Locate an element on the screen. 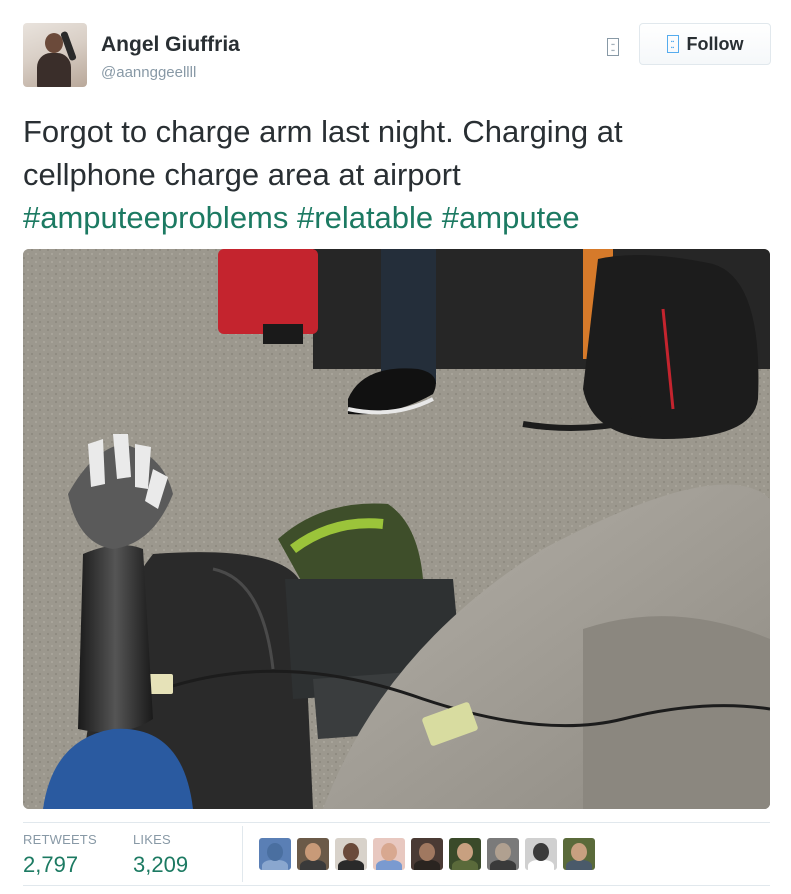  retweets-label: RETWEETS is located at coordinates (60, 839).